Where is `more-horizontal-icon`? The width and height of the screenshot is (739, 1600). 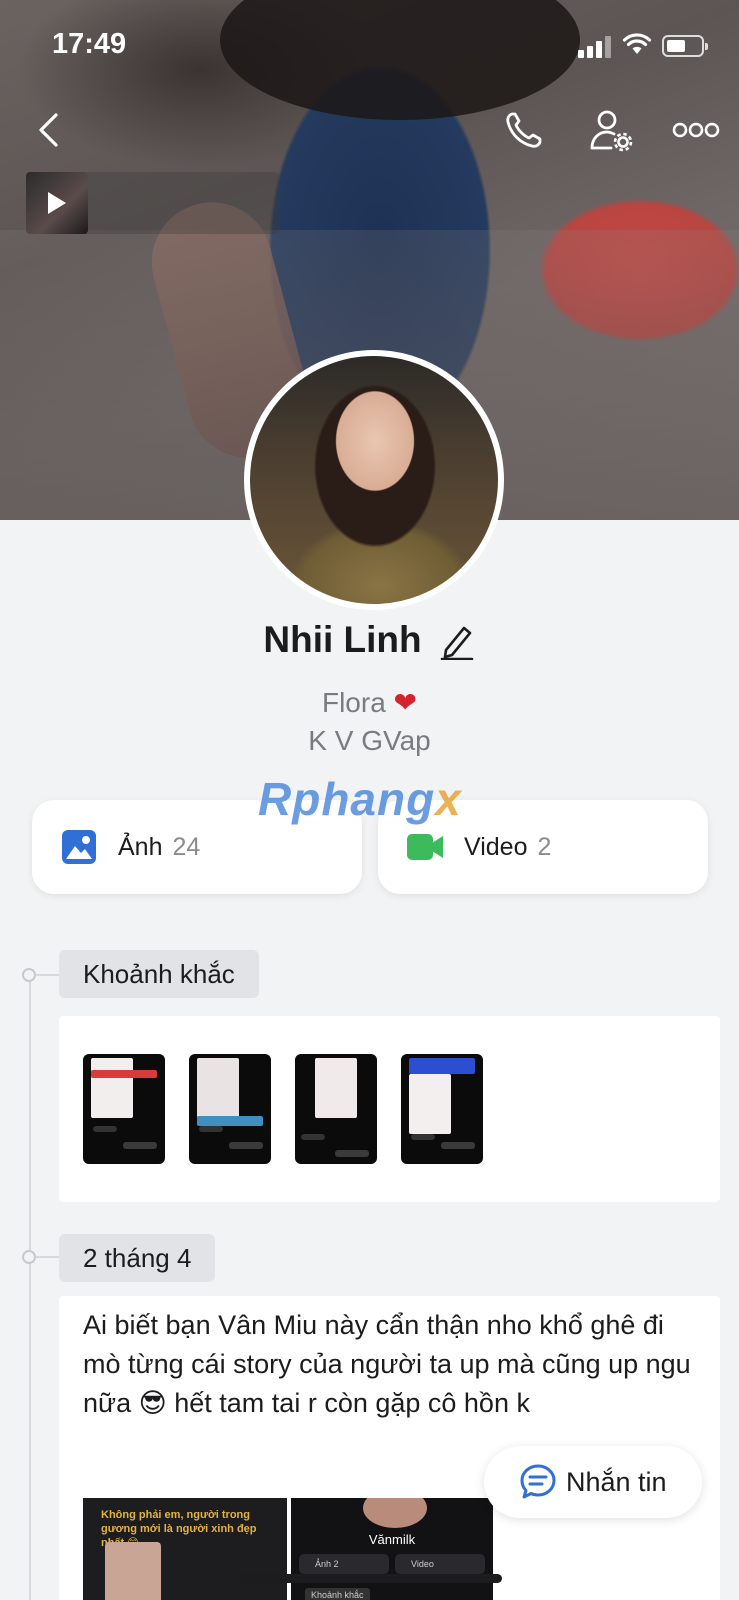 more-horizontal-icon is located at coordinates (696, 130).